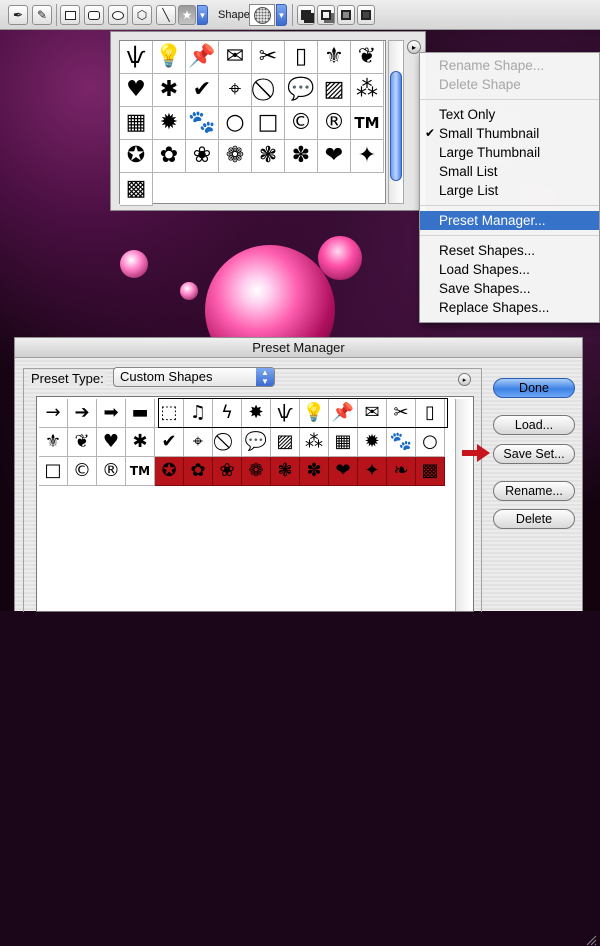 This screenshot has width=600, height=946. Describe the element at coordinates (281, 15) in the screenshot. I see `shape-picker-dropdown: ▼` at that location.